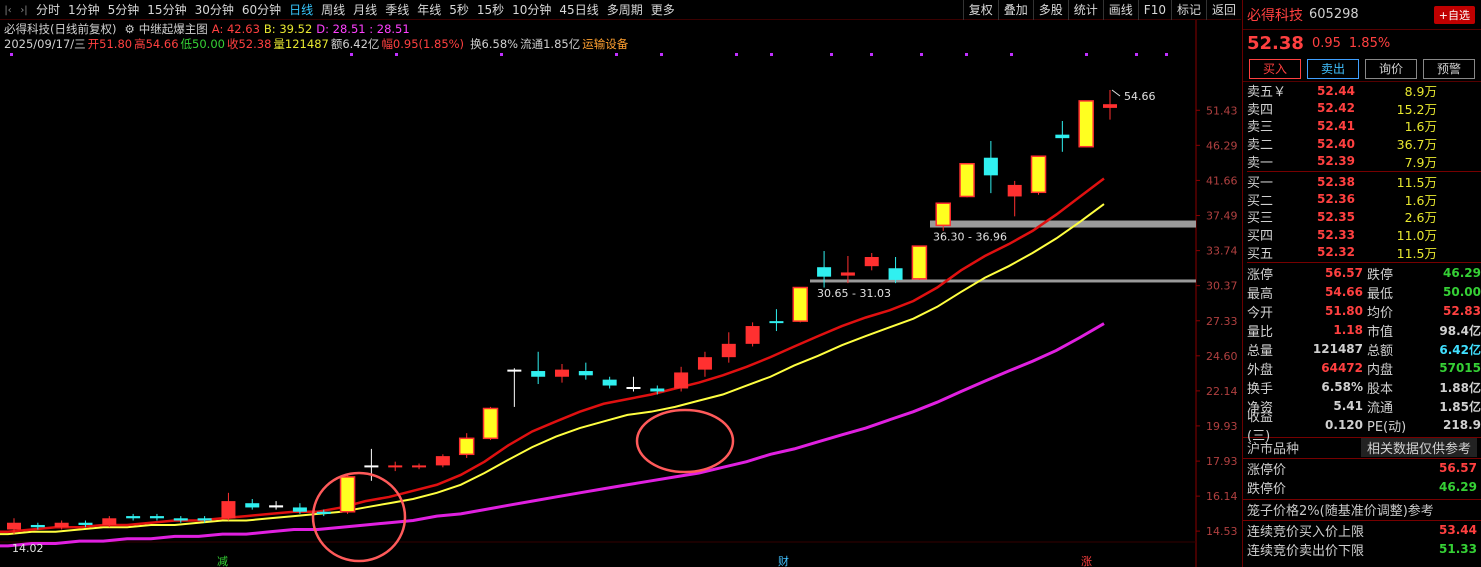  Describe the element at coordinates (490, 10) in the screenshot. I see `period-tab: 15秒` at that location.